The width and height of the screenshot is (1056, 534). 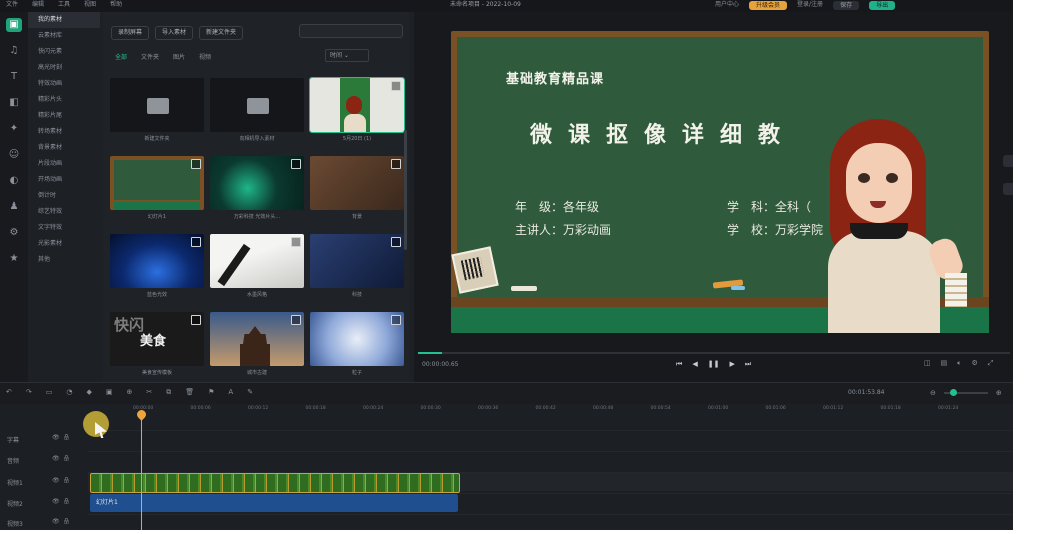 I want to click on tab-video: 视频, so click(x=205, y=56).